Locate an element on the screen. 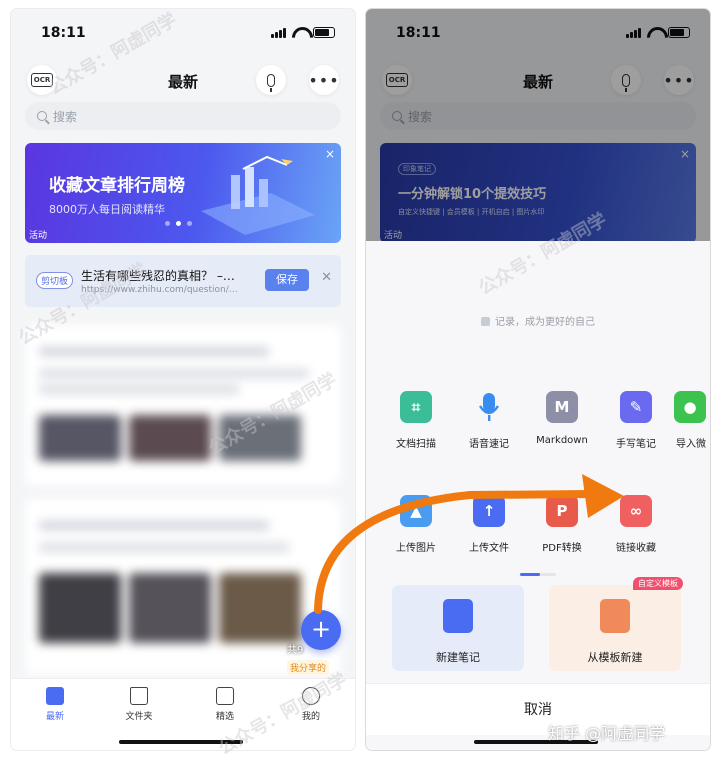 Image resolution: width=720 pixels, height=763 pixels. arrow-annotation is located at coordinates (469, 544).